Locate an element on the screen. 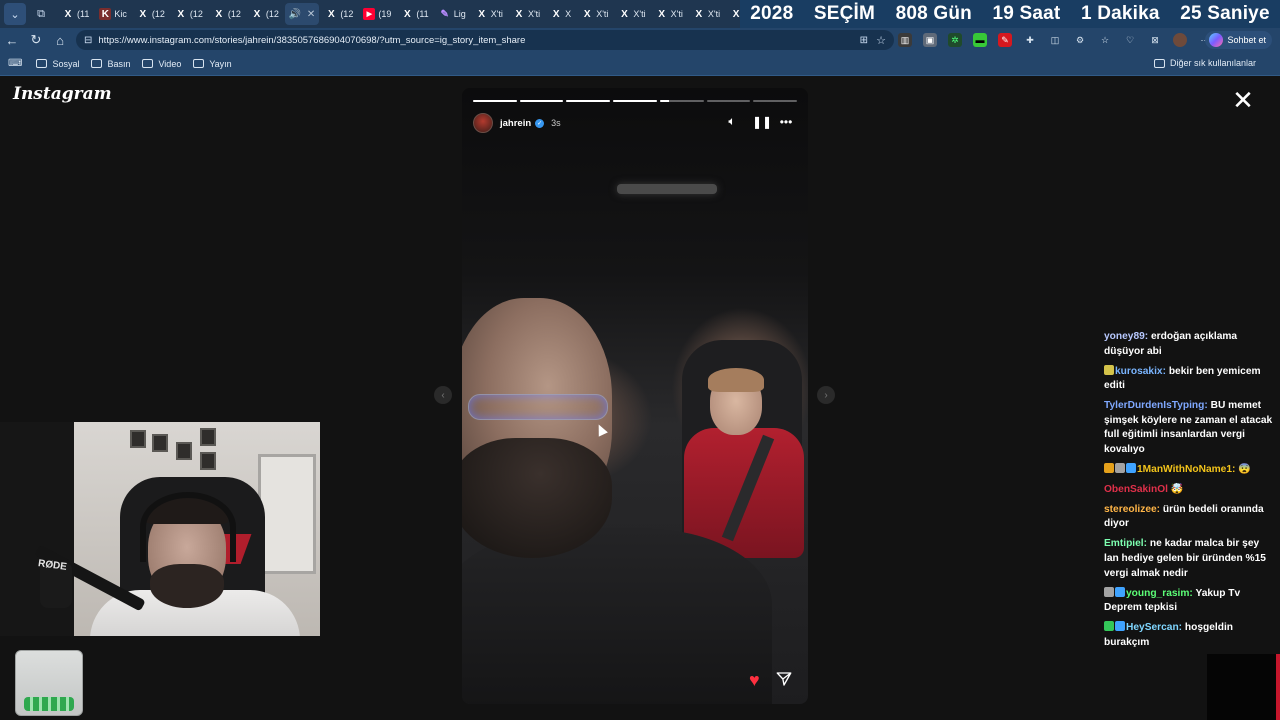 The width and height of the screenshot is (1280, 720). collections-icon: ⊠ is located at coordinates (1155, 40).